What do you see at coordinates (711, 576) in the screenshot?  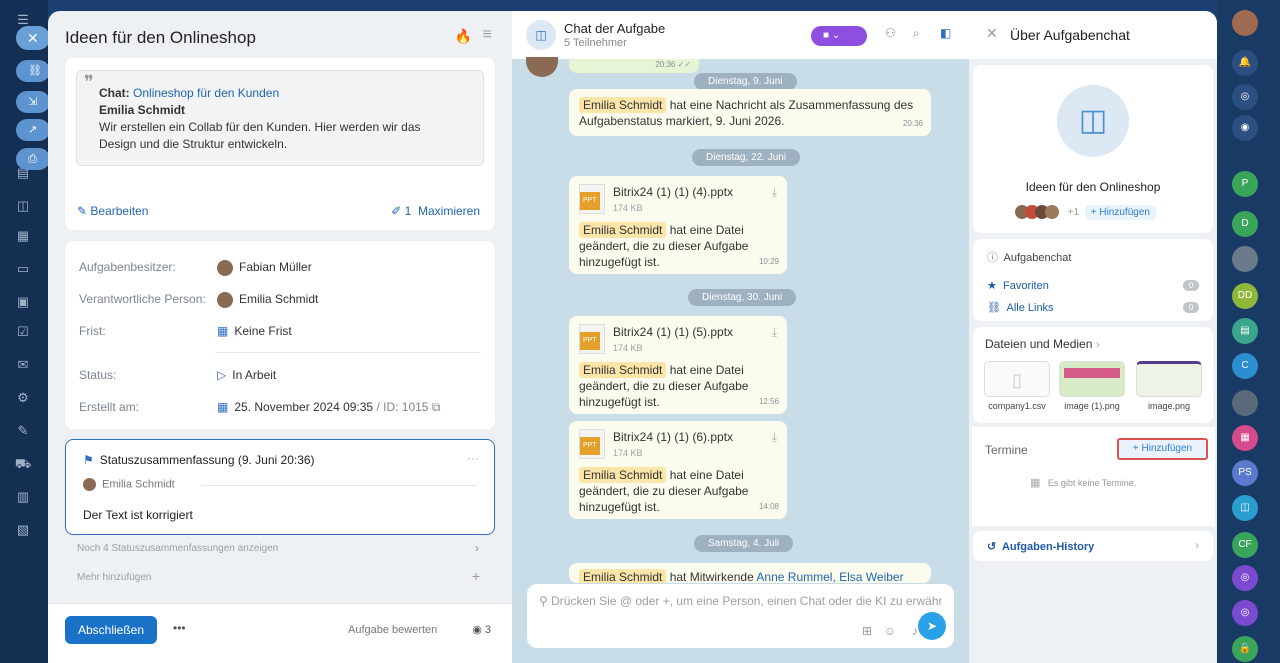 I see `message-text: hat Mitwirkende` at bounding box center [711, 576].